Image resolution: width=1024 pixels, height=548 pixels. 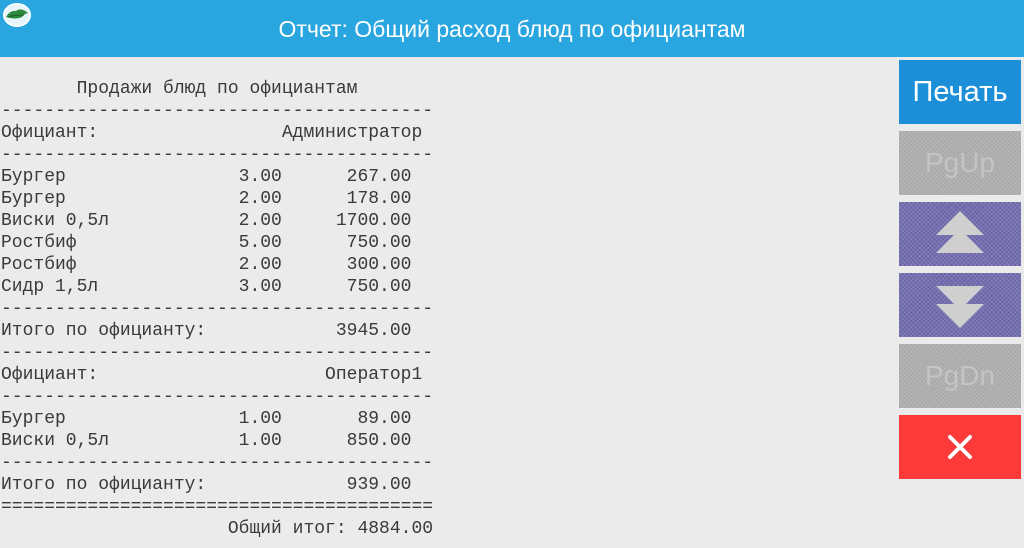 What do you see at coordinates (217, 529) in the screenshot?
I see `grand-total-row: Общий итог: 4884.00` at bounding box center [217, 529].